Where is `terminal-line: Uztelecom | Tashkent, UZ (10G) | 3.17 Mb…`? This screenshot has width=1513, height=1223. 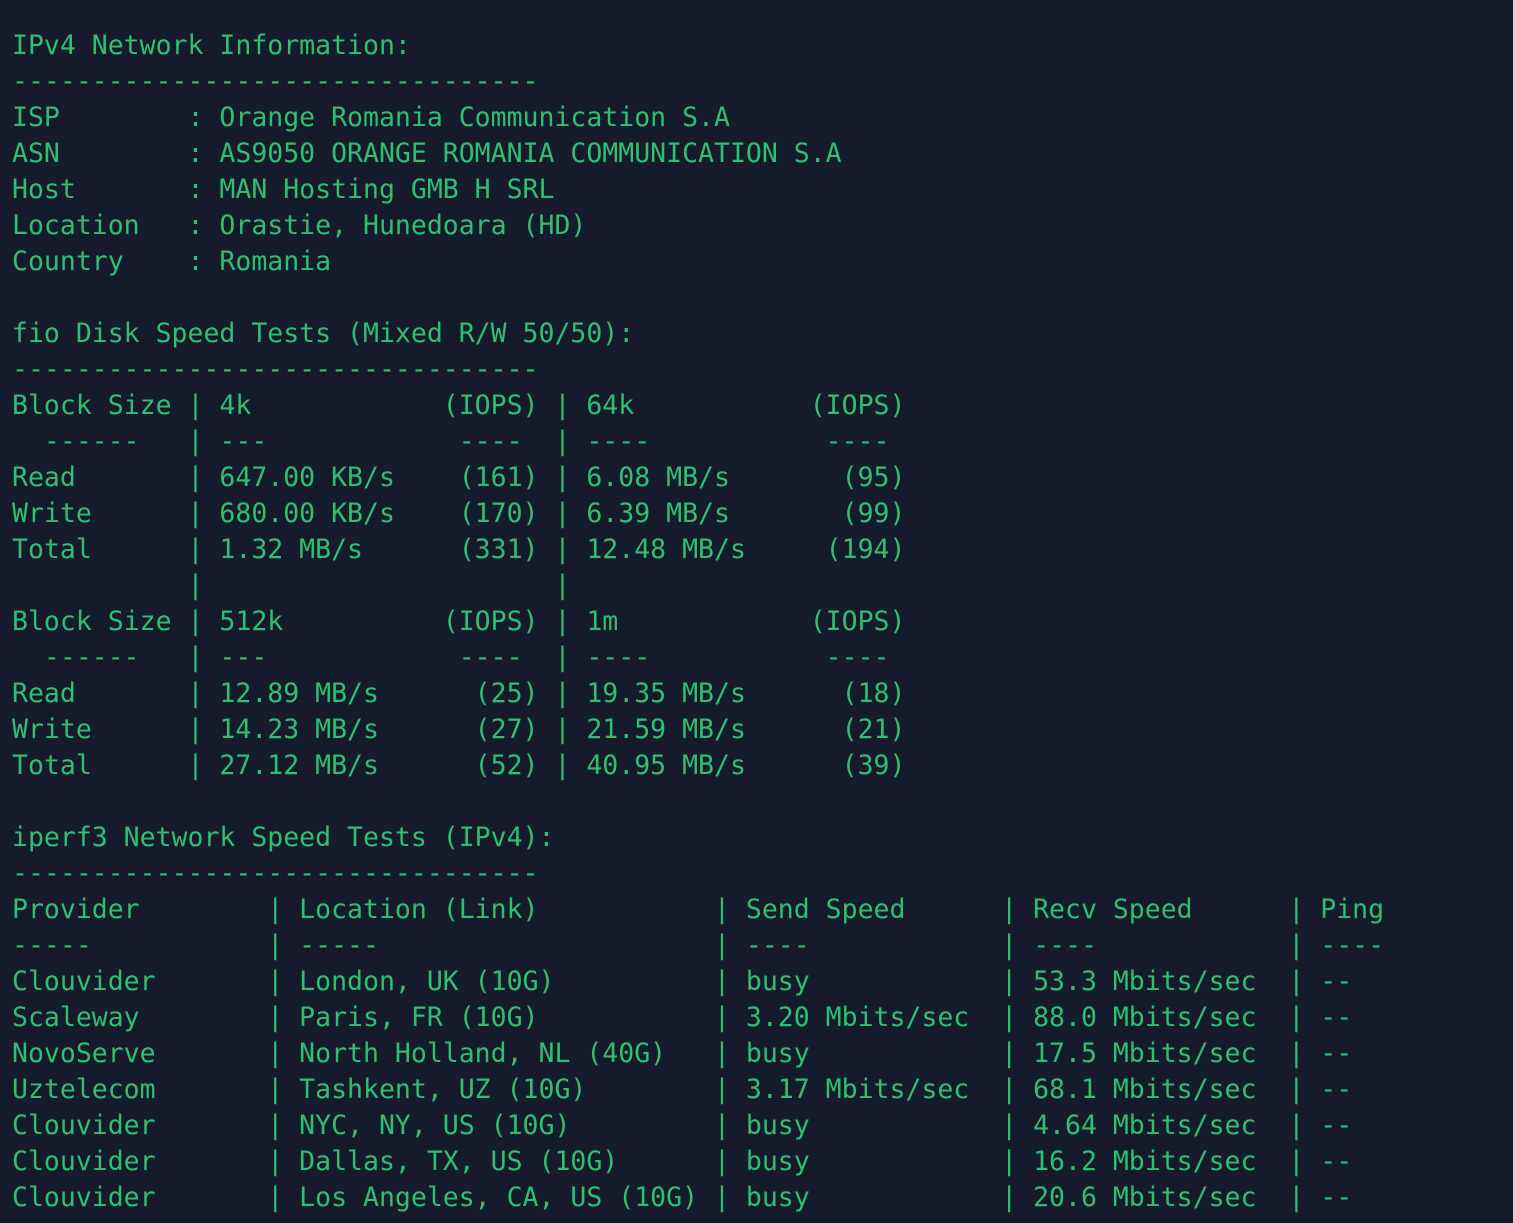
terminal-line: Uztelecom | Tashkent, UZ (10G) | 3.17 Mb… is located at coordinates (682, 1089).